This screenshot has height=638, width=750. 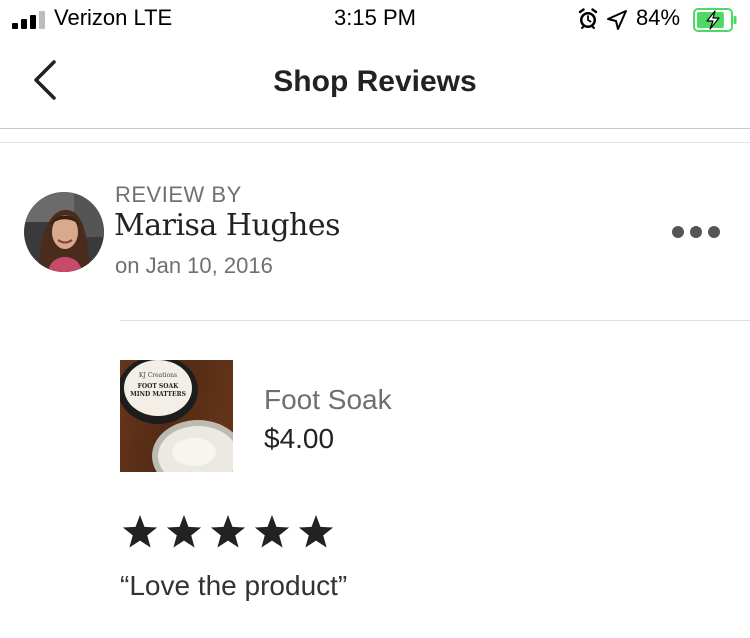 I want to click on battery-percentage: 84%, so click(x=658, y=17).